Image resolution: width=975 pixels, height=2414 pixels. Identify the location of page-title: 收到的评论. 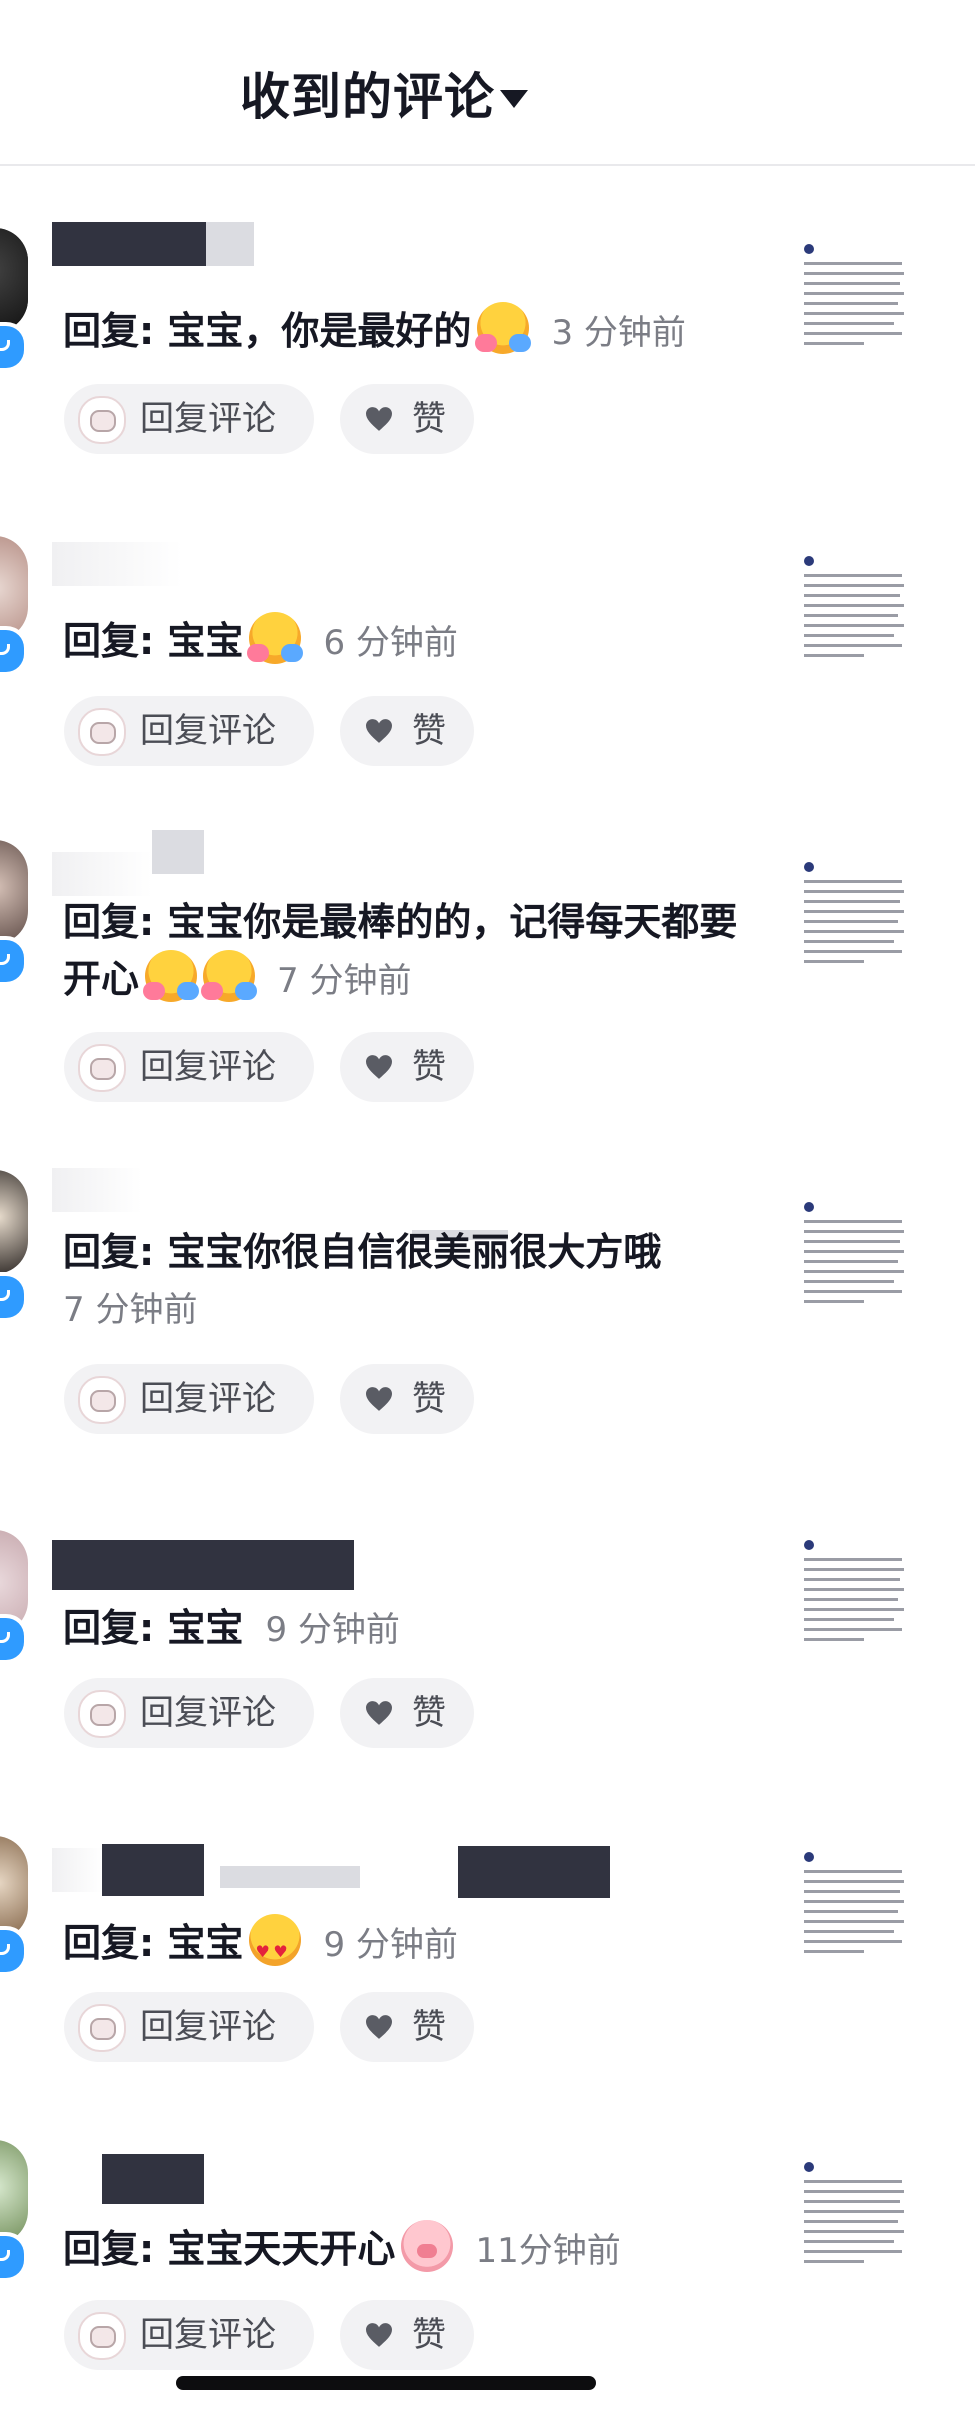
(367, 97).